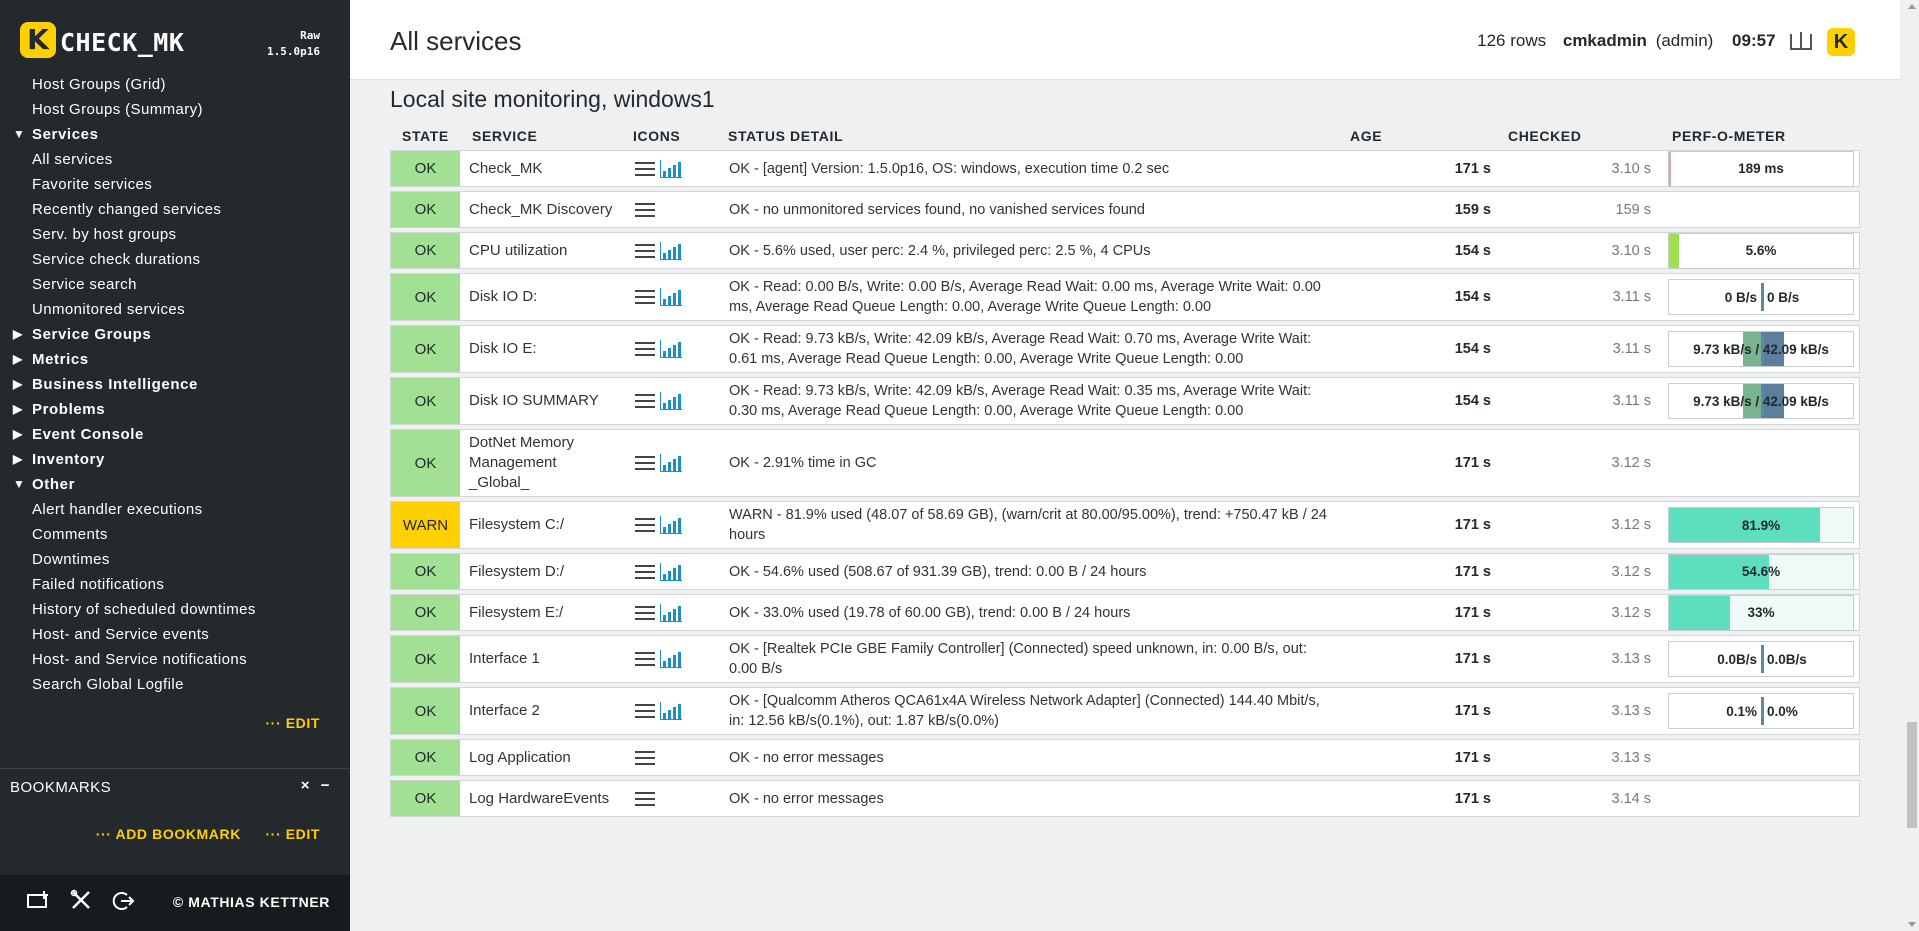 The height and width of the screenshot is (931, 1919). I want to click on sidebar-item: Host Groups (Grid), so click(175, 84).